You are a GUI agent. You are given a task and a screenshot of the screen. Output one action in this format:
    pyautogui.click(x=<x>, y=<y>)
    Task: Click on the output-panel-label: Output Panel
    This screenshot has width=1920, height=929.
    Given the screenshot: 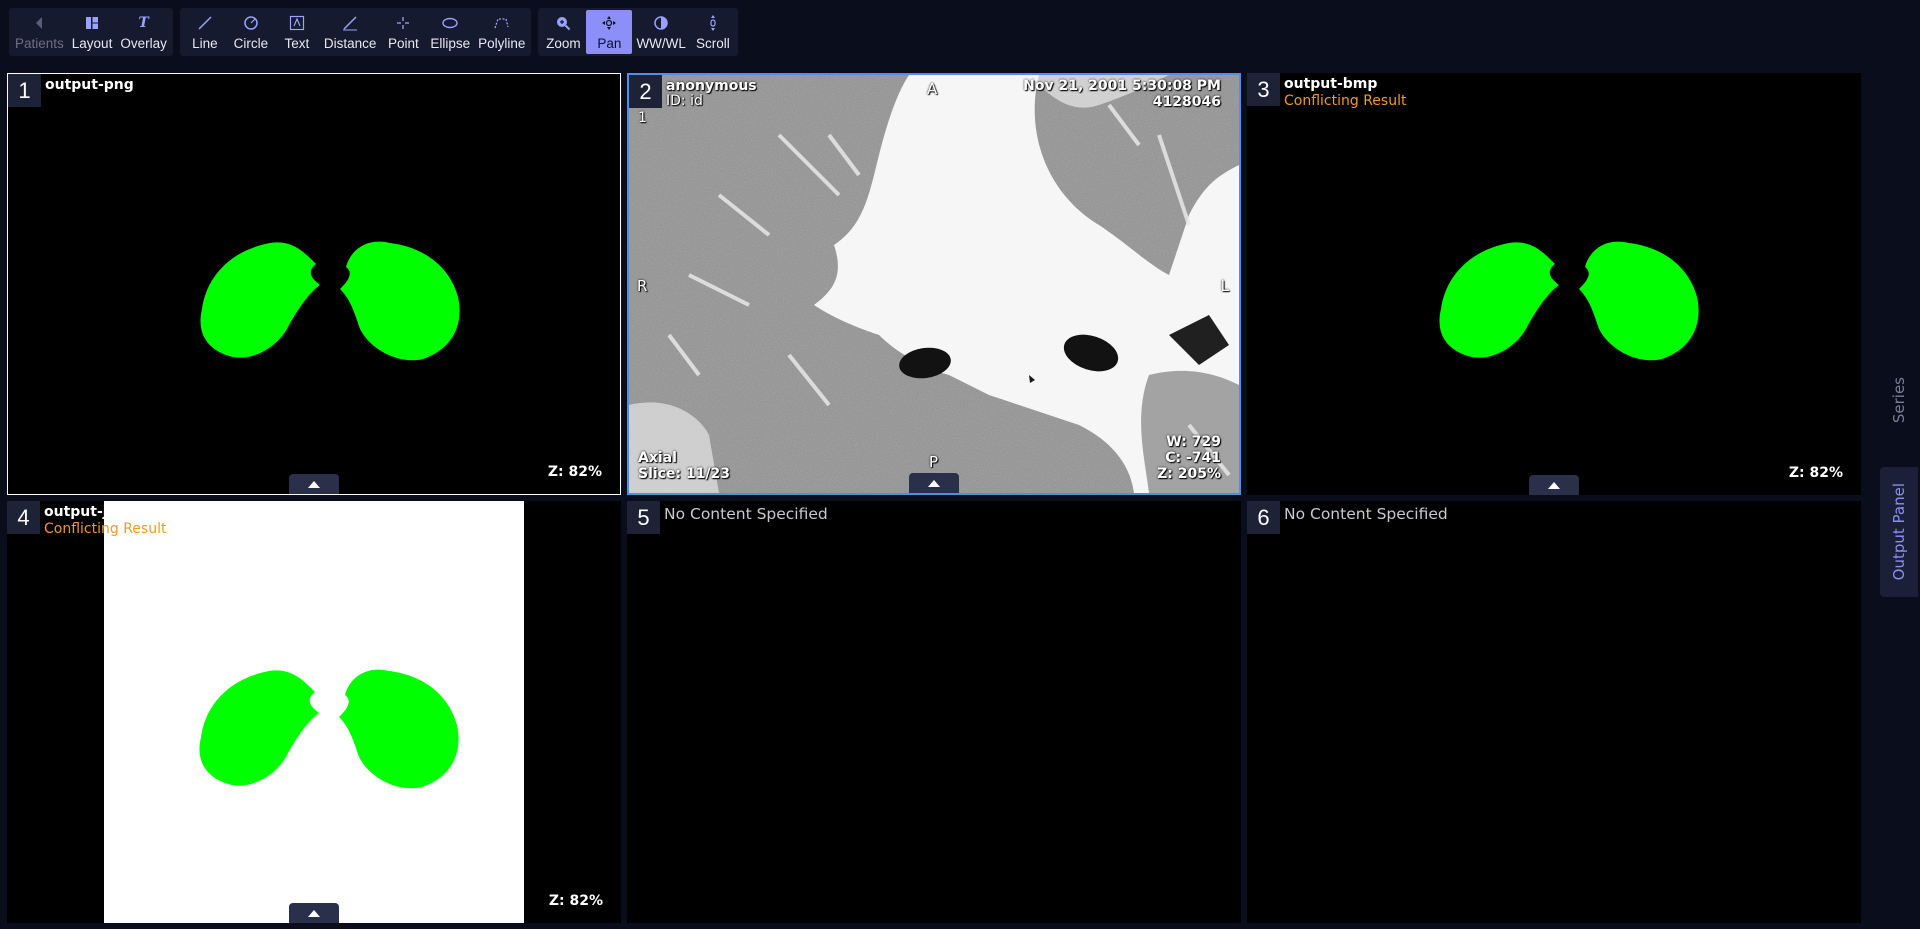 What is the action you would take?
    pyautogui.click(x=1899, y=532)
    